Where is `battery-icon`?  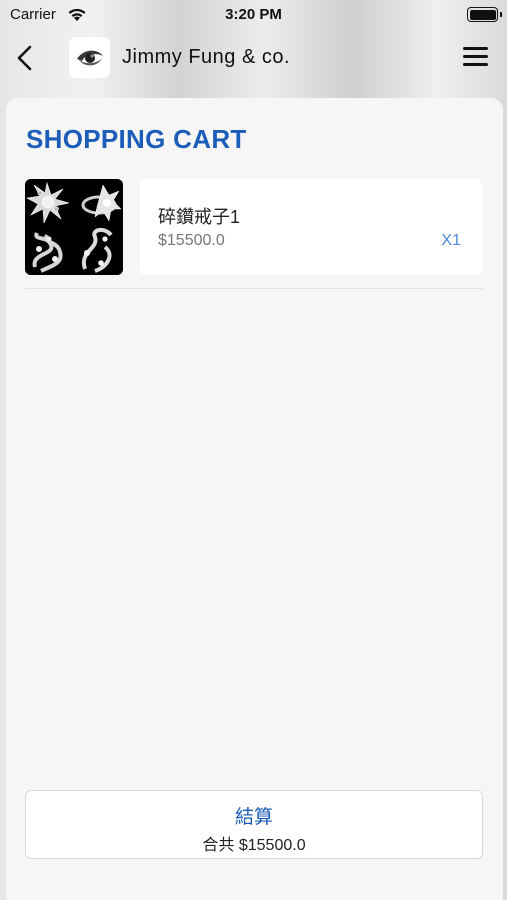
battery-icon is located at coordinates (482, 14).